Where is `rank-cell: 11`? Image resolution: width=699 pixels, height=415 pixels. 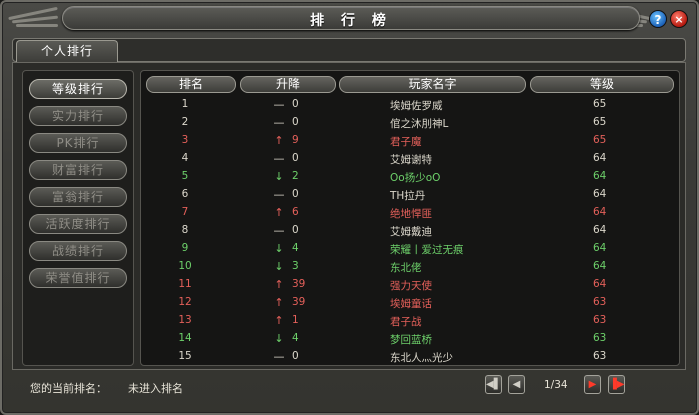 rank-cell: 11 is located at coordinates (185, 284).